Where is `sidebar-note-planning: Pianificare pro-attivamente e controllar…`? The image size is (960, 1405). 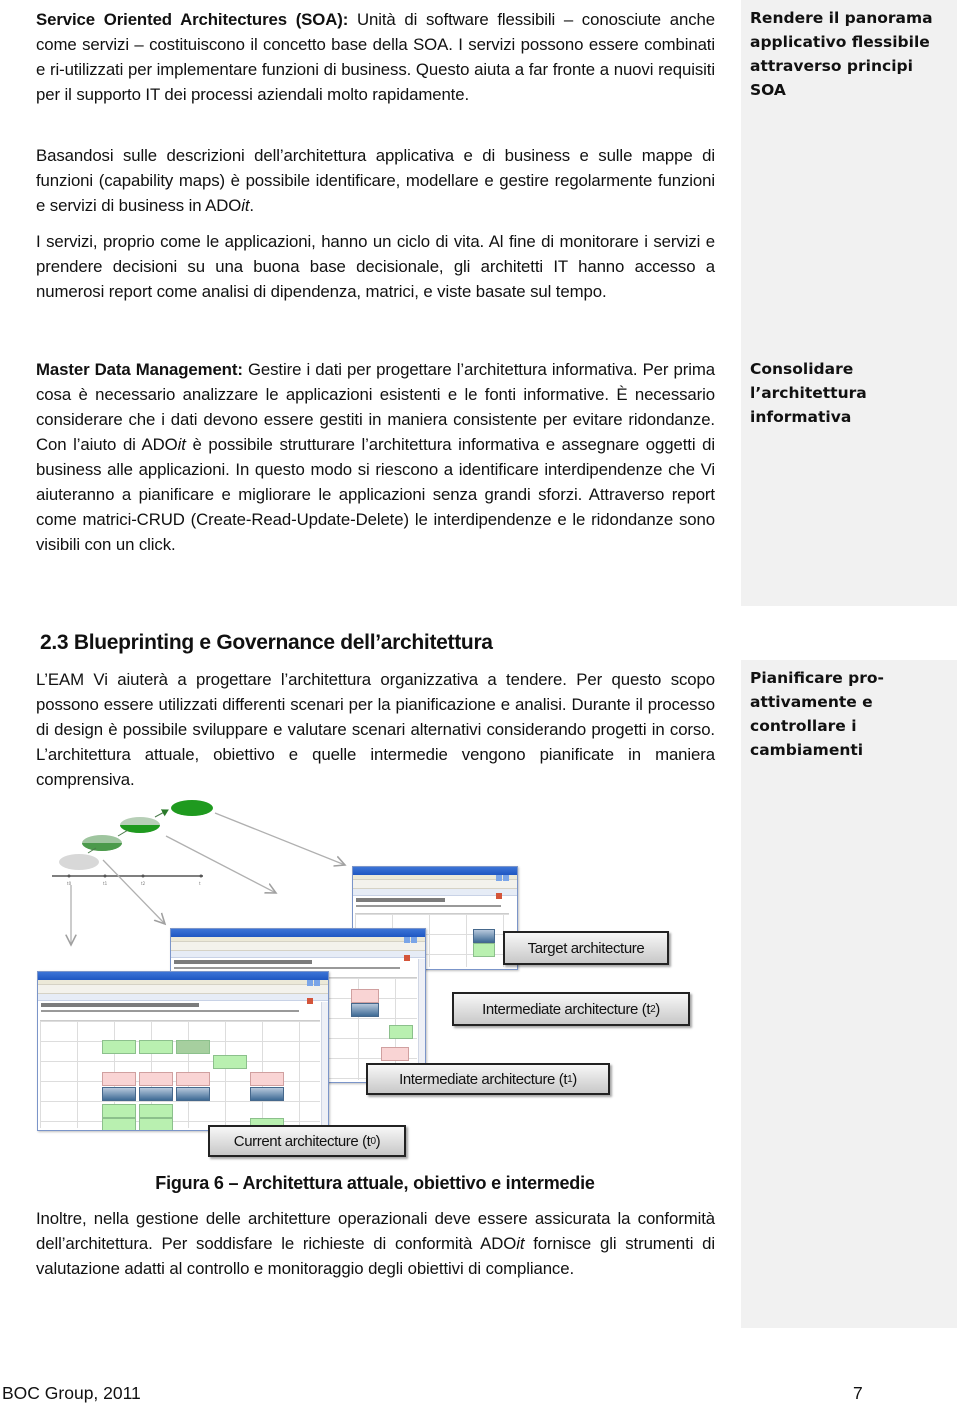 sidebar-note-planning: Pianificare pro-attivamente e controllar… is located at coordinates (817, 714).